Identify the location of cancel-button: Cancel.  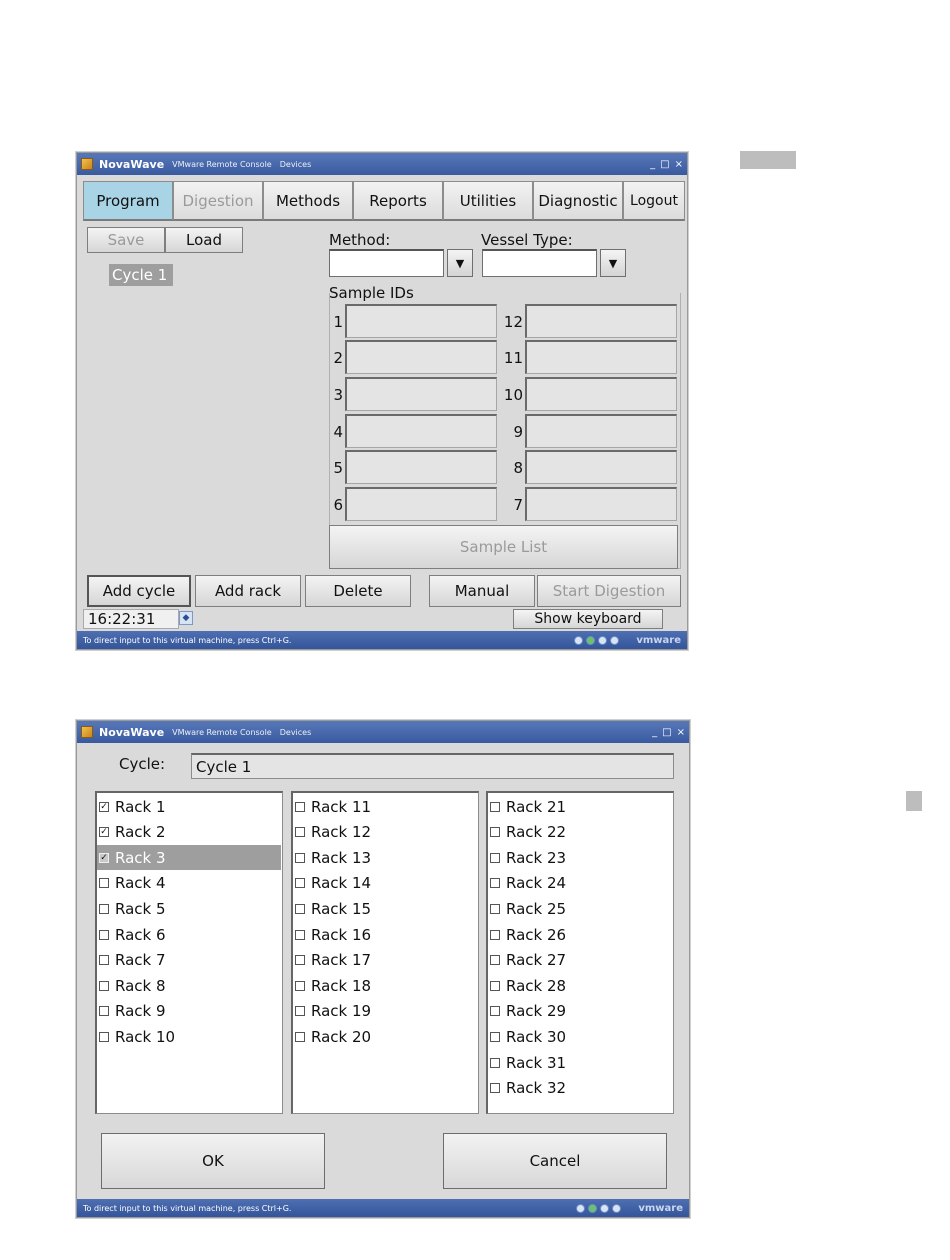
(555, 1161).